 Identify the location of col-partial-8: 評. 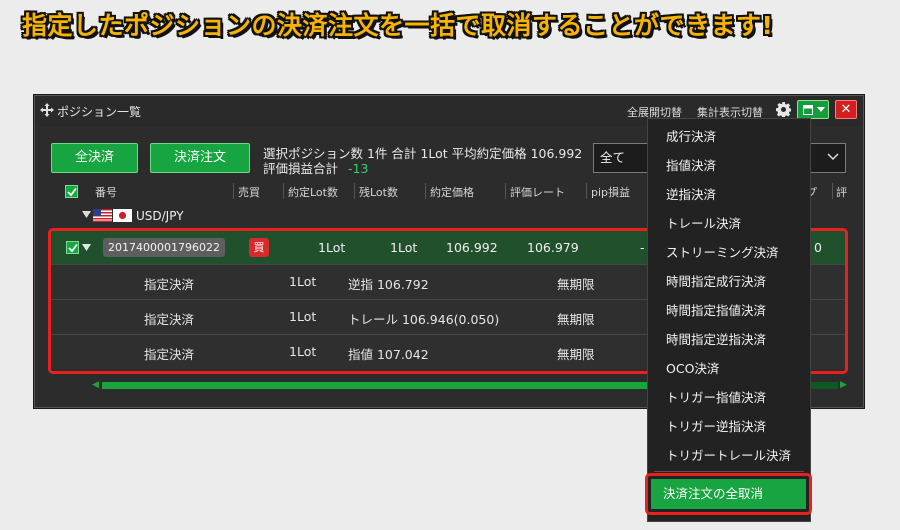
(841, 192).